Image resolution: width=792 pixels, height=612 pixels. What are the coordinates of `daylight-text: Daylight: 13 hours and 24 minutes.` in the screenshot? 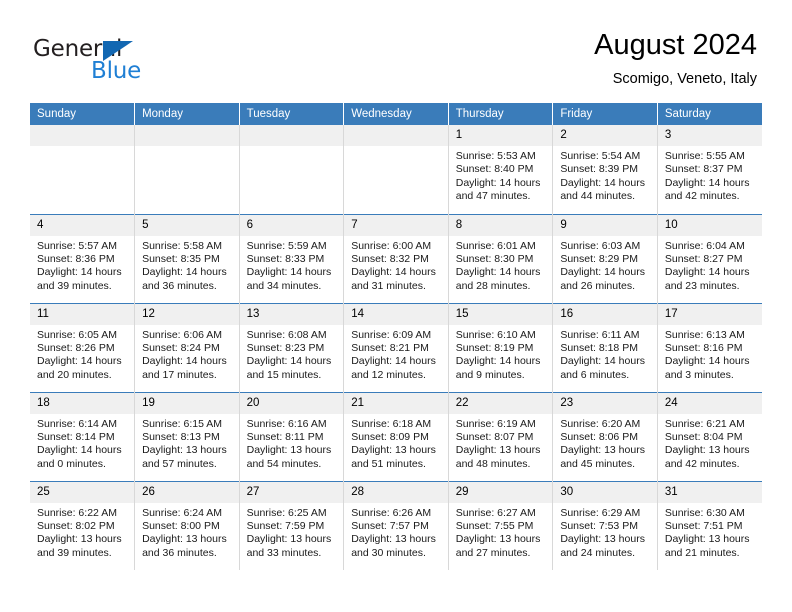 It's located at (602, 546).